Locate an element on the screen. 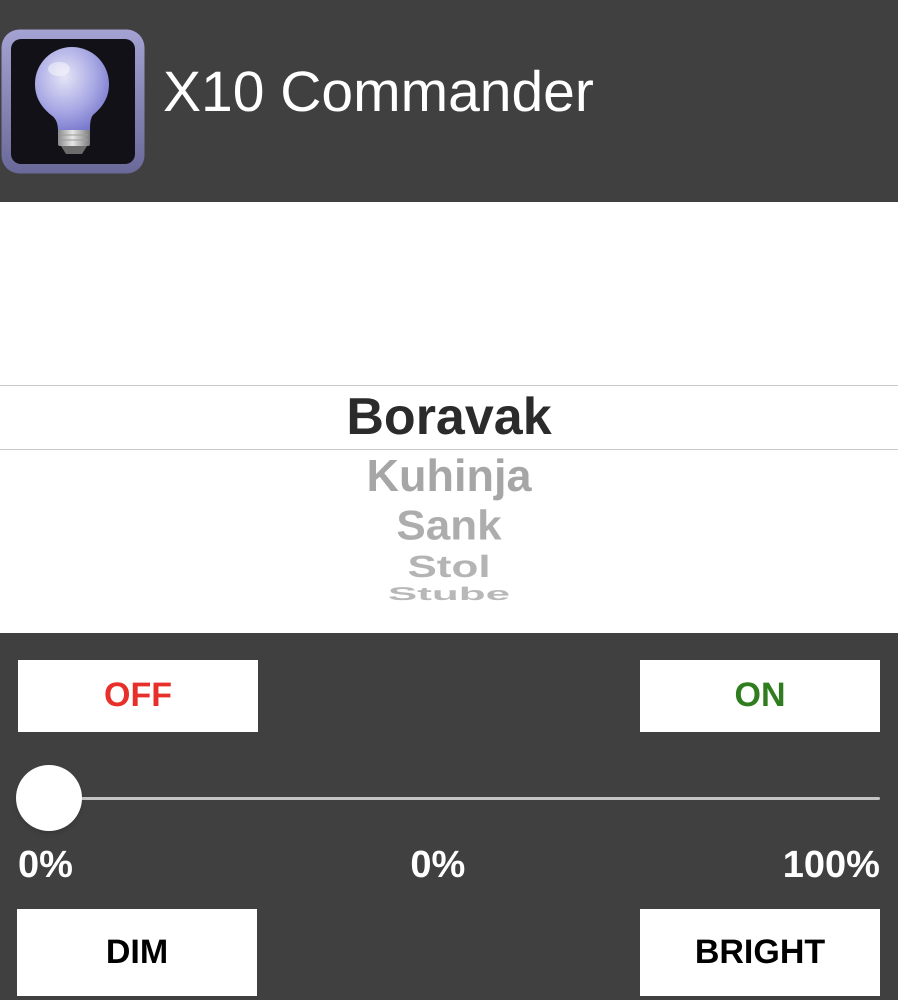  picker-item: Kuhinja is located at coordinates (449, 476).